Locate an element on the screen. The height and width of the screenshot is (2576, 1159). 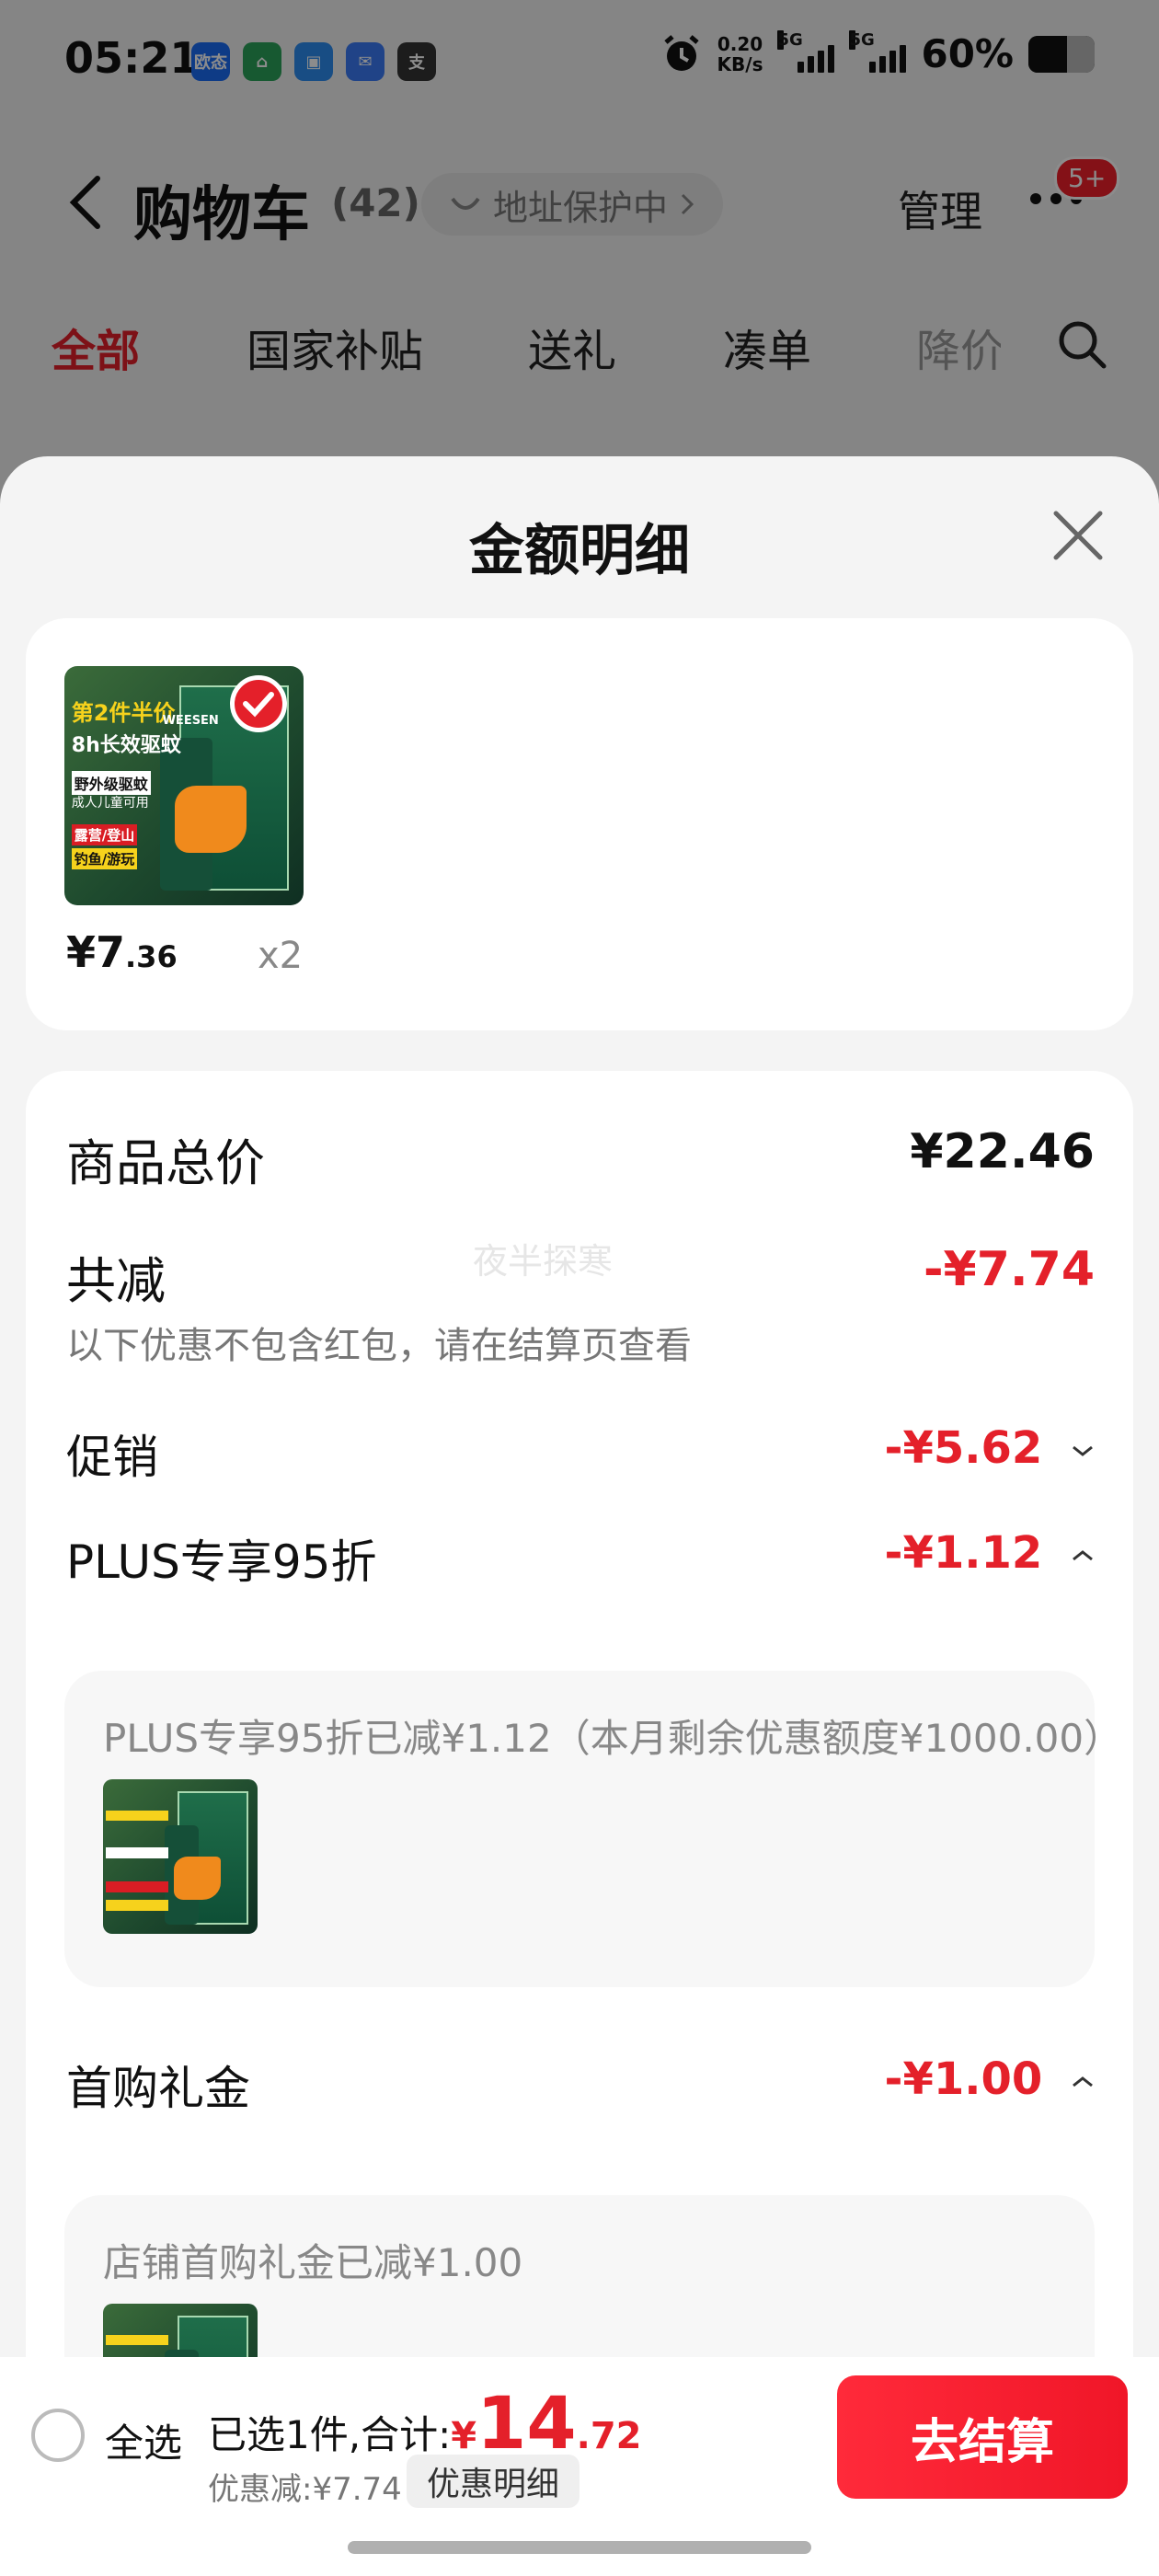
saved-amount: 优惠减:¥7.74 is located at coordinates (305, 2489).